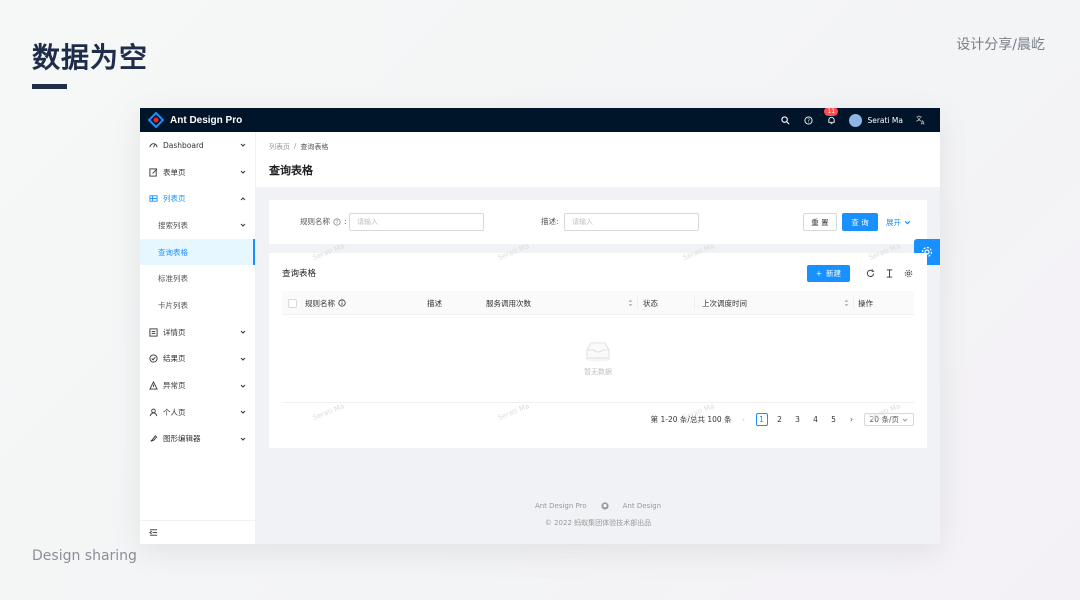 Image resolution: width=1080 pixels, height=600 pixels. I want to click on sidebar-item-exception: 异常页, so click(197, 385).